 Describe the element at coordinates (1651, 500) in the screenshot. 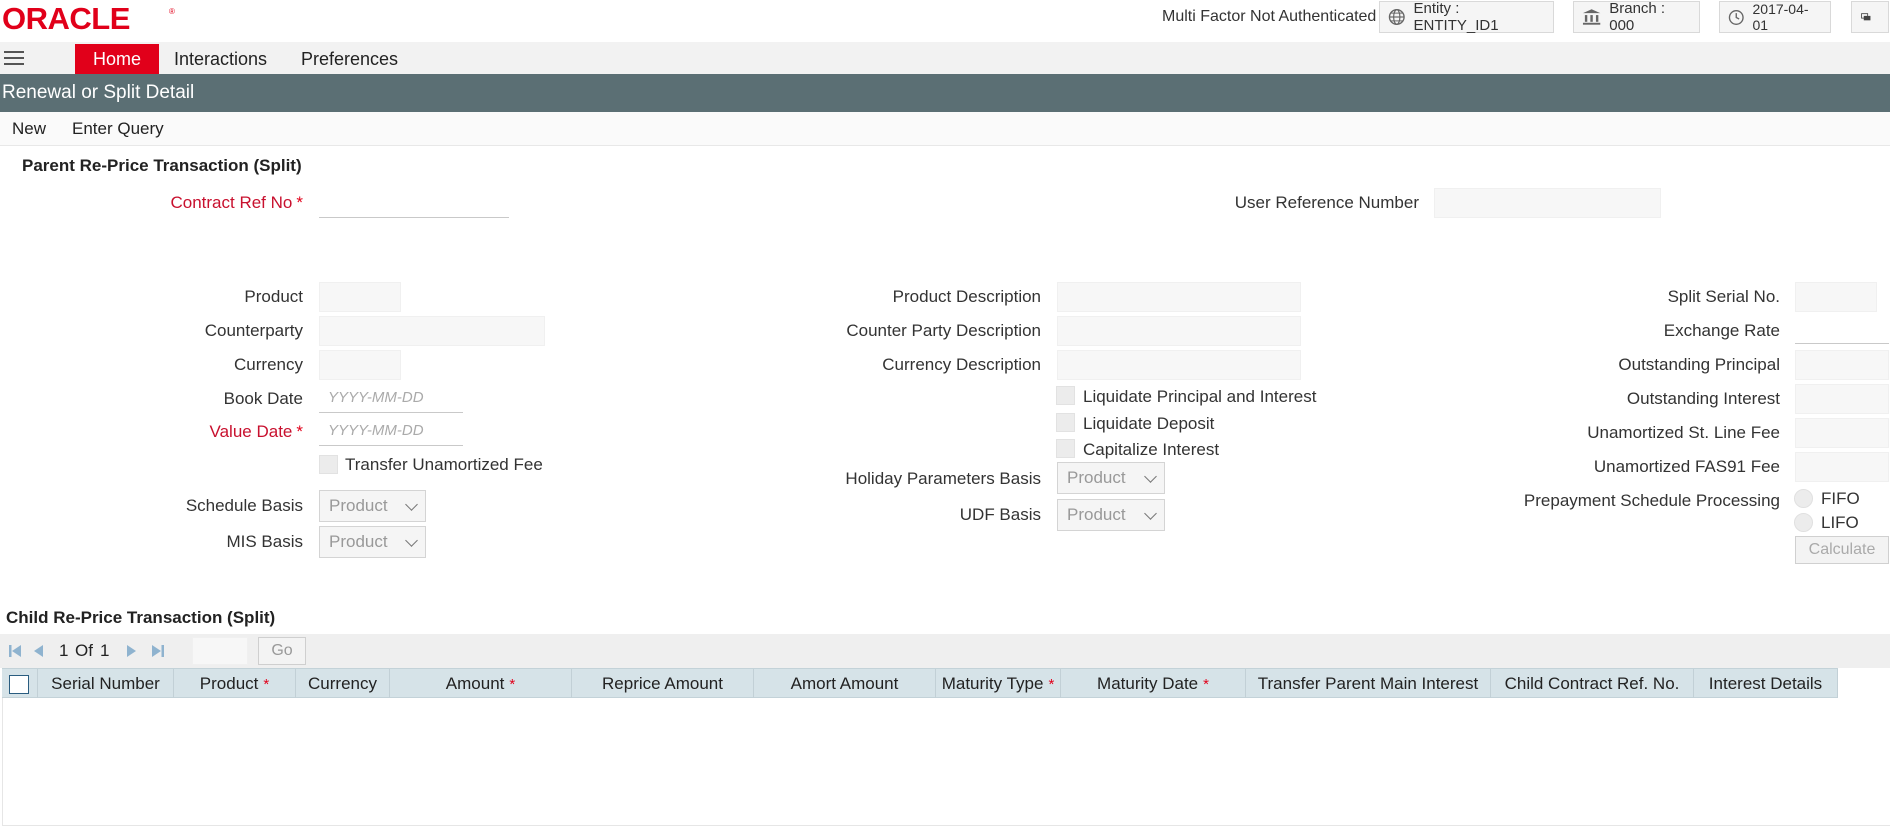

I see `prepayment-schedule-processing-label: Prepayment Schedule Processing` at that location.